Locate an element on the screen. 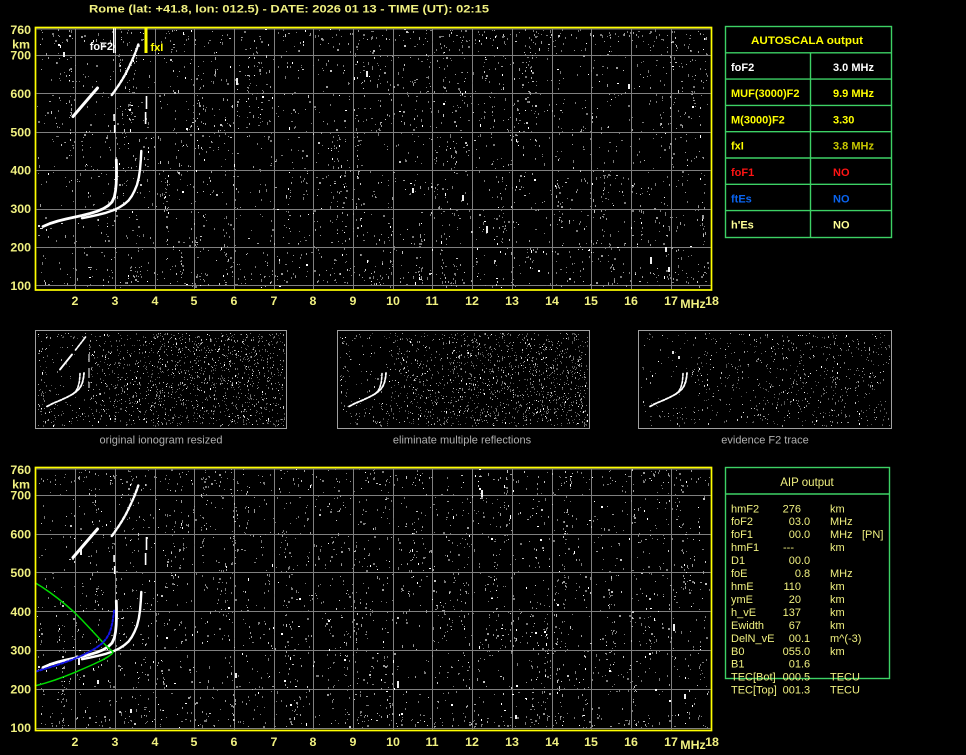 The width and height of the screenshot is (966, 755). svg-text: .8 is located at coordinates (805, 574).